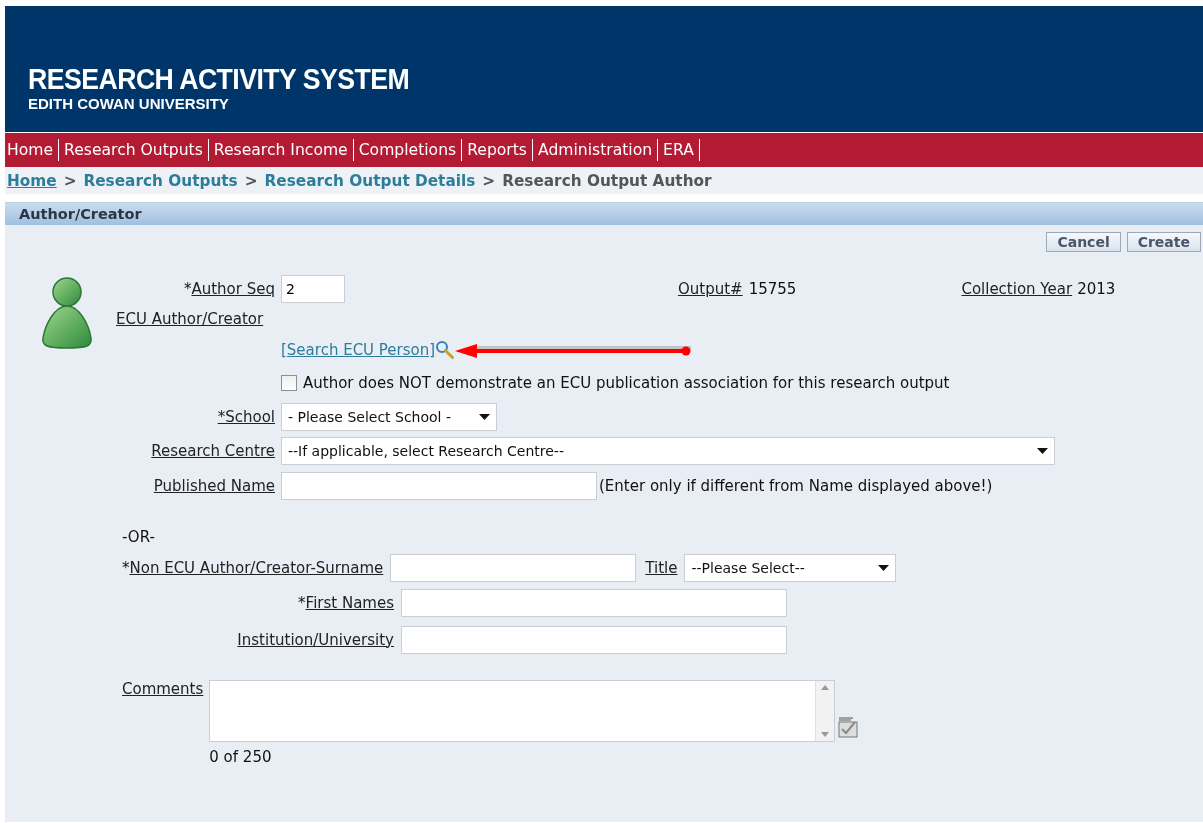 The height and width of the screenshot is (823, 1203). What do you see at coordinates (825, 734) in the screenshot?
I see `scroll-down-icon` at bounding box center [825, 734].